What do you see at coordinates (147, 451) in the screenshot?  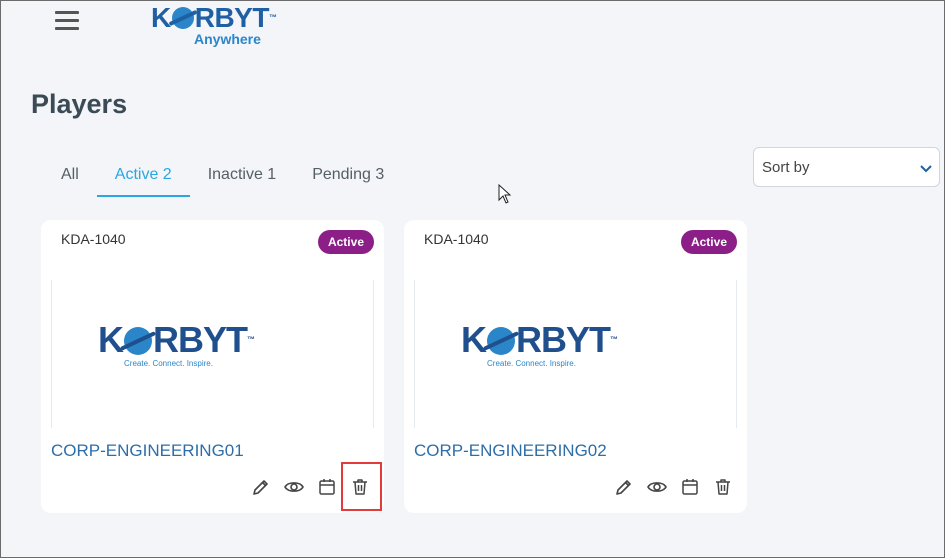 I see `player-name-link: CORP-ENGINEERING01` at bounding box center [147, 451].